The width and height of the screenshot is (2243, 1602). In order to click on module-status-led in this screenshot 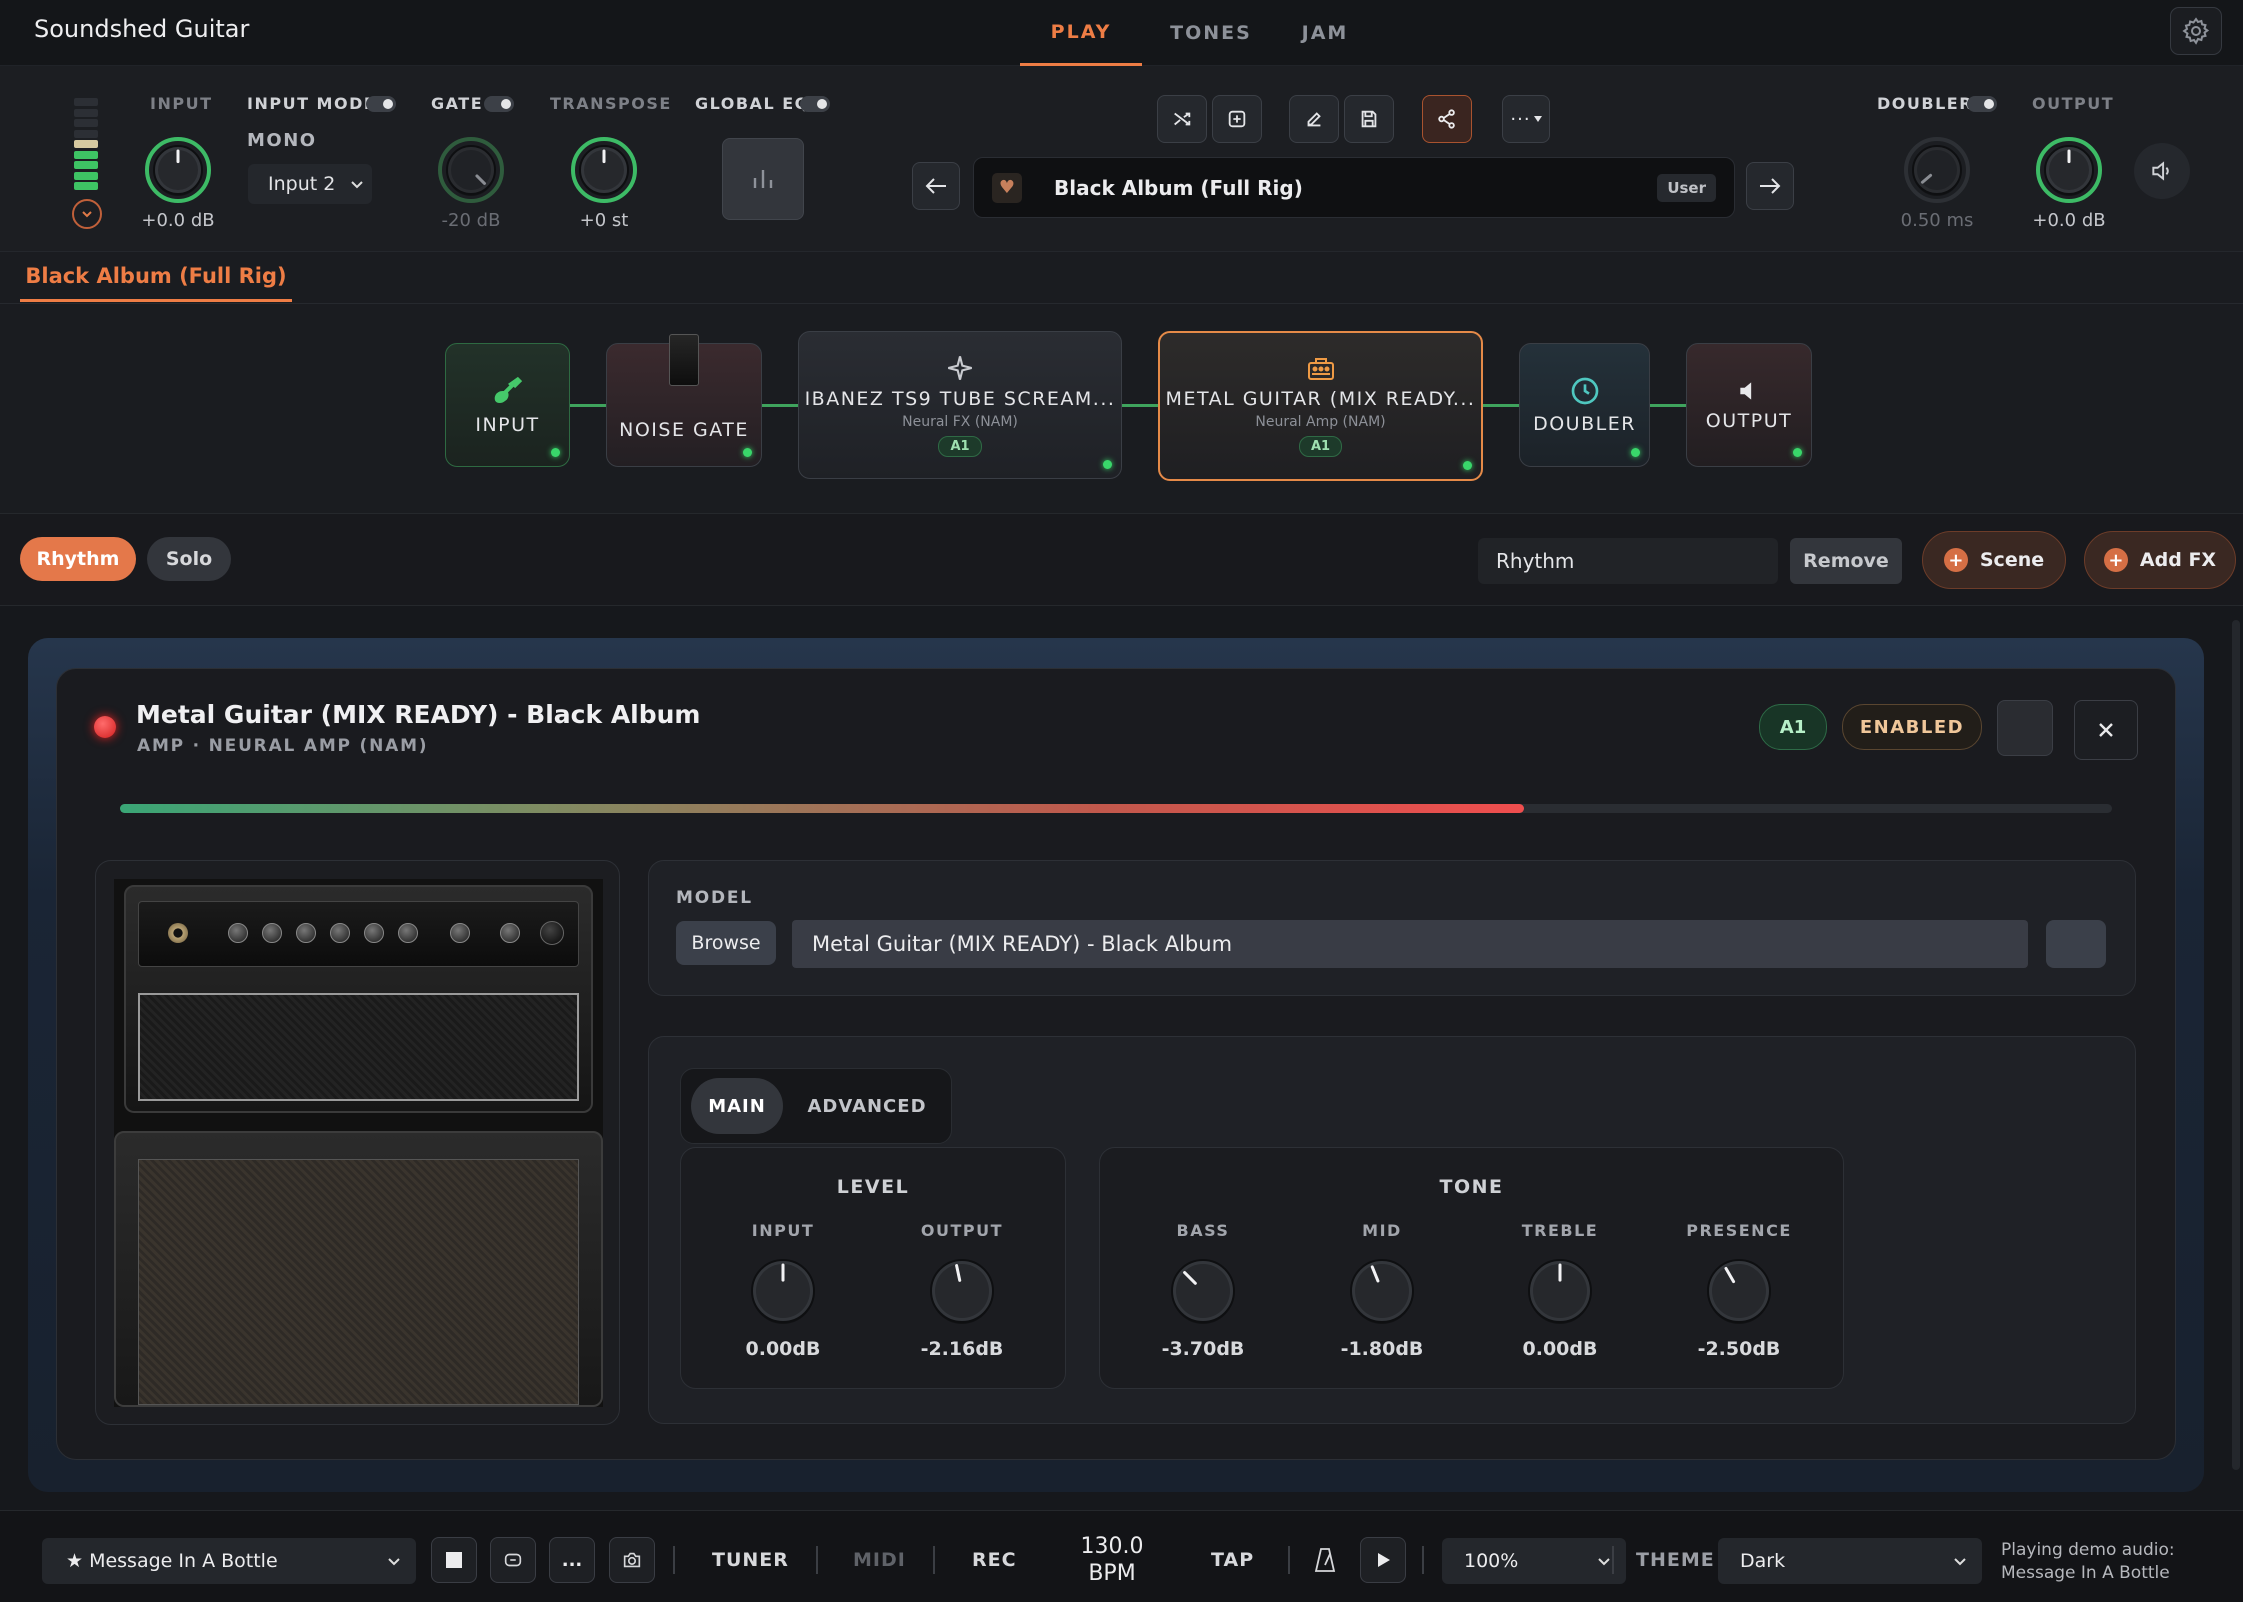, I will do `click(105, 727)`.